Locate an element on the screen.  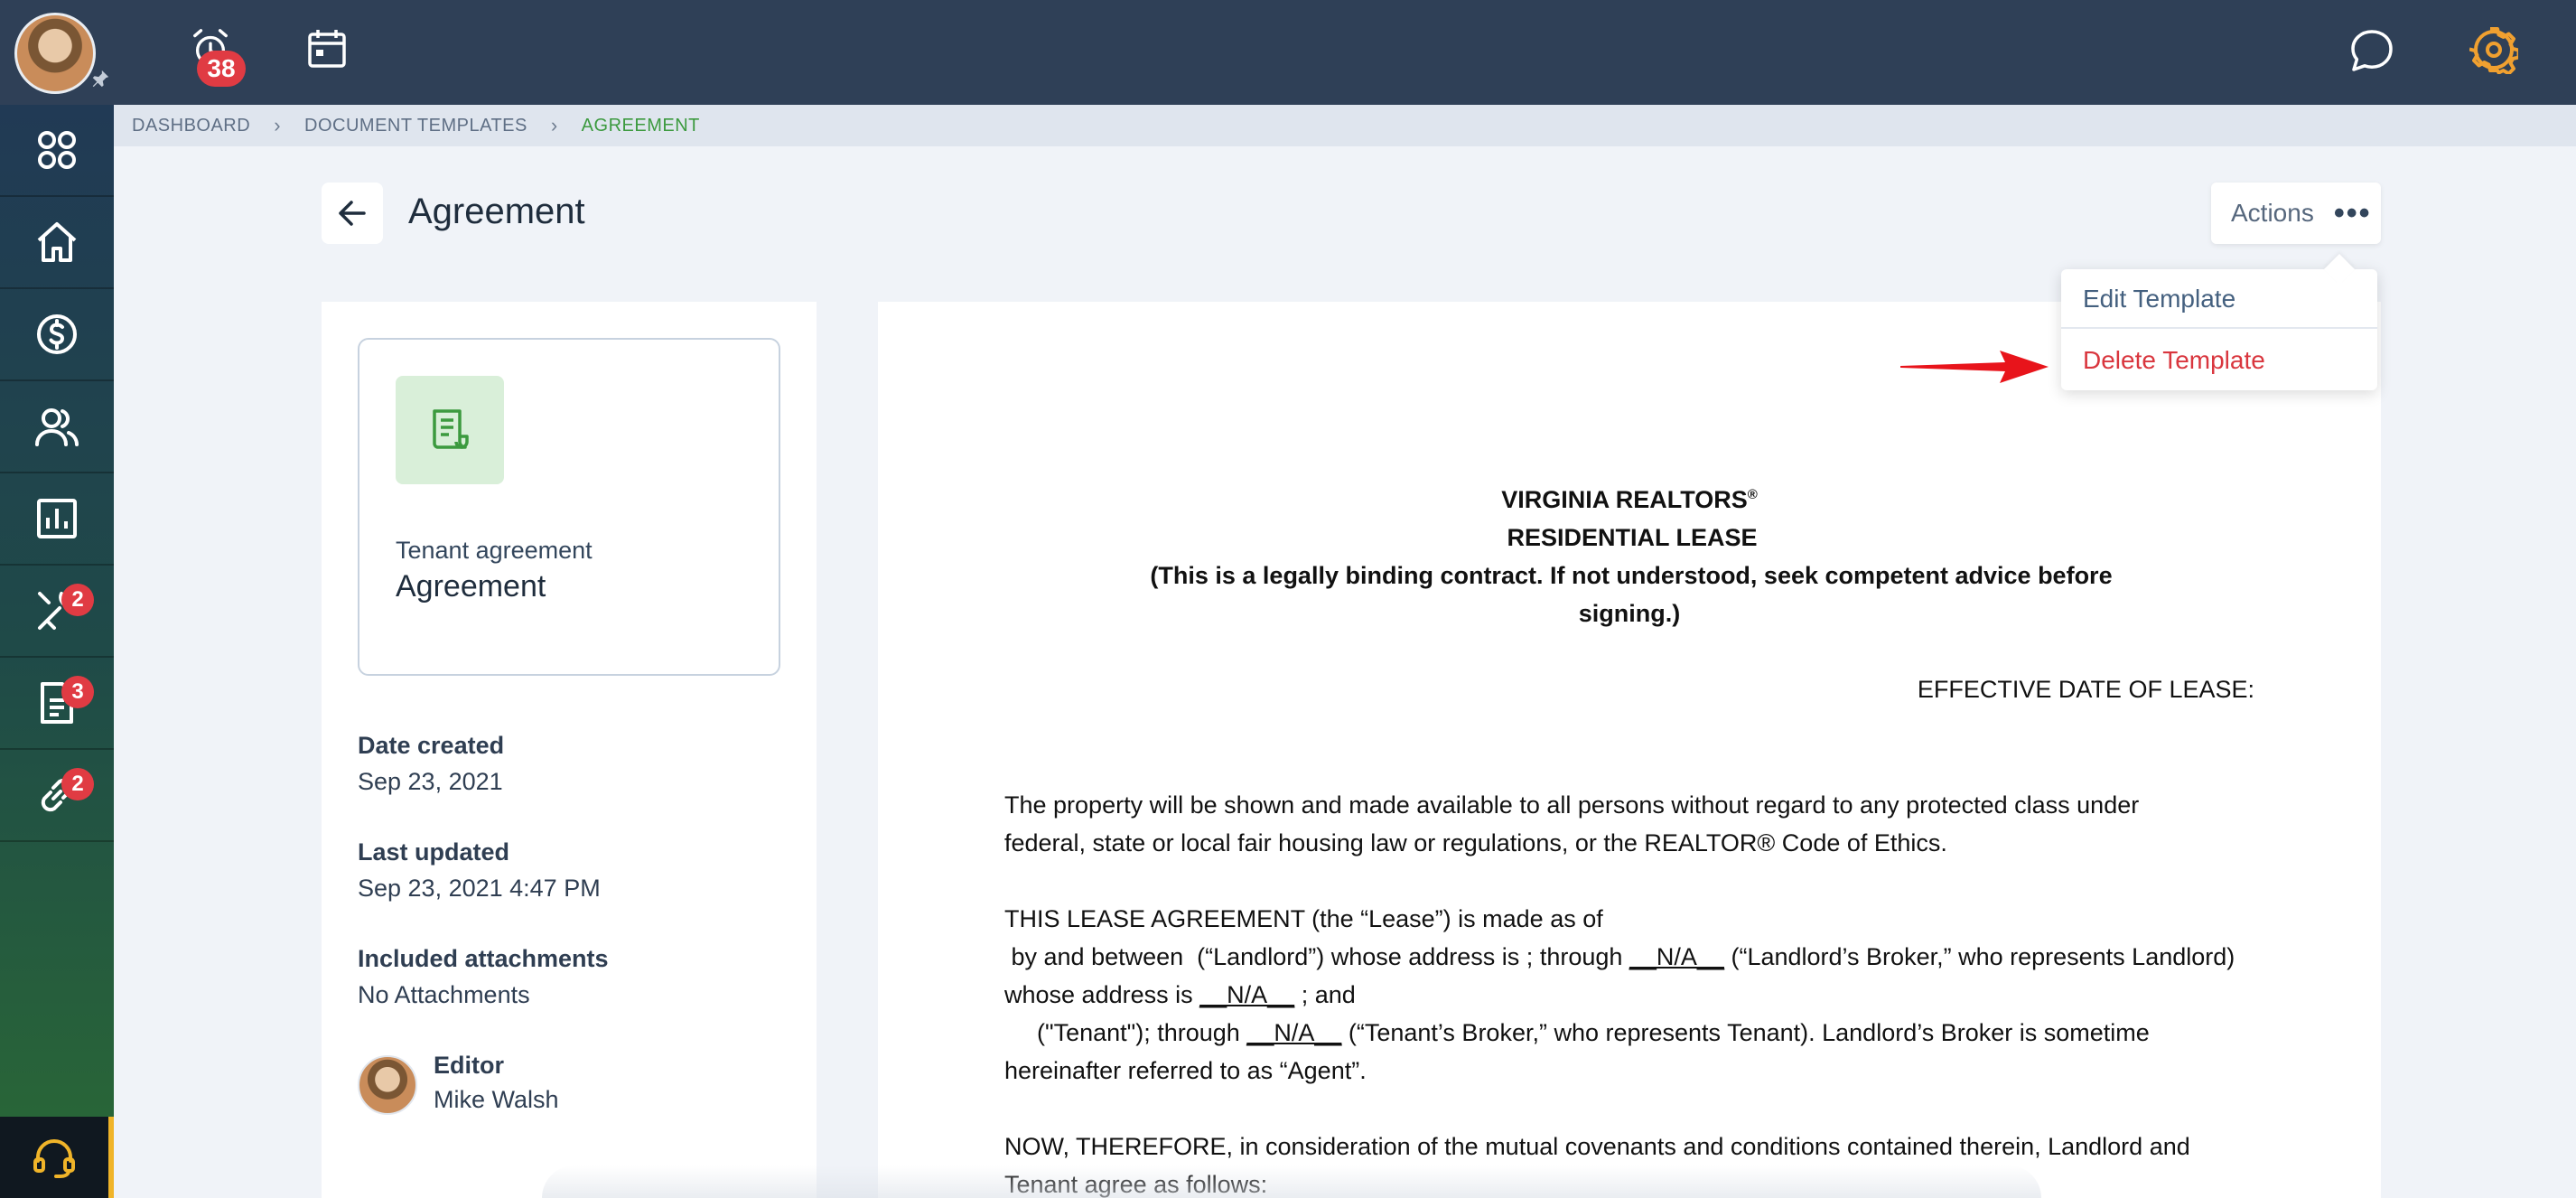
alarm-count-badge: 38 is located at coordinates (221, 69).